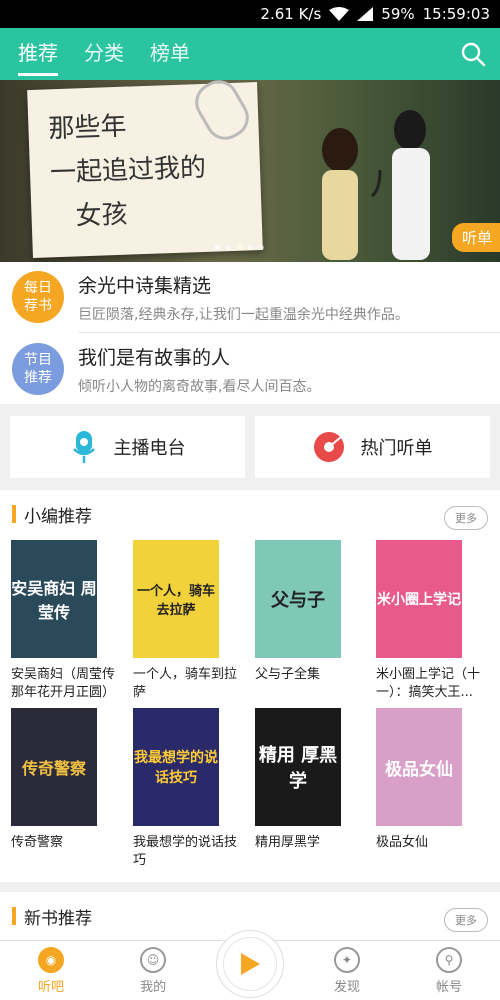 The height and width of the screenshot is (1000, 500). I want to click on tab-label: 我的, so click(153, 987).